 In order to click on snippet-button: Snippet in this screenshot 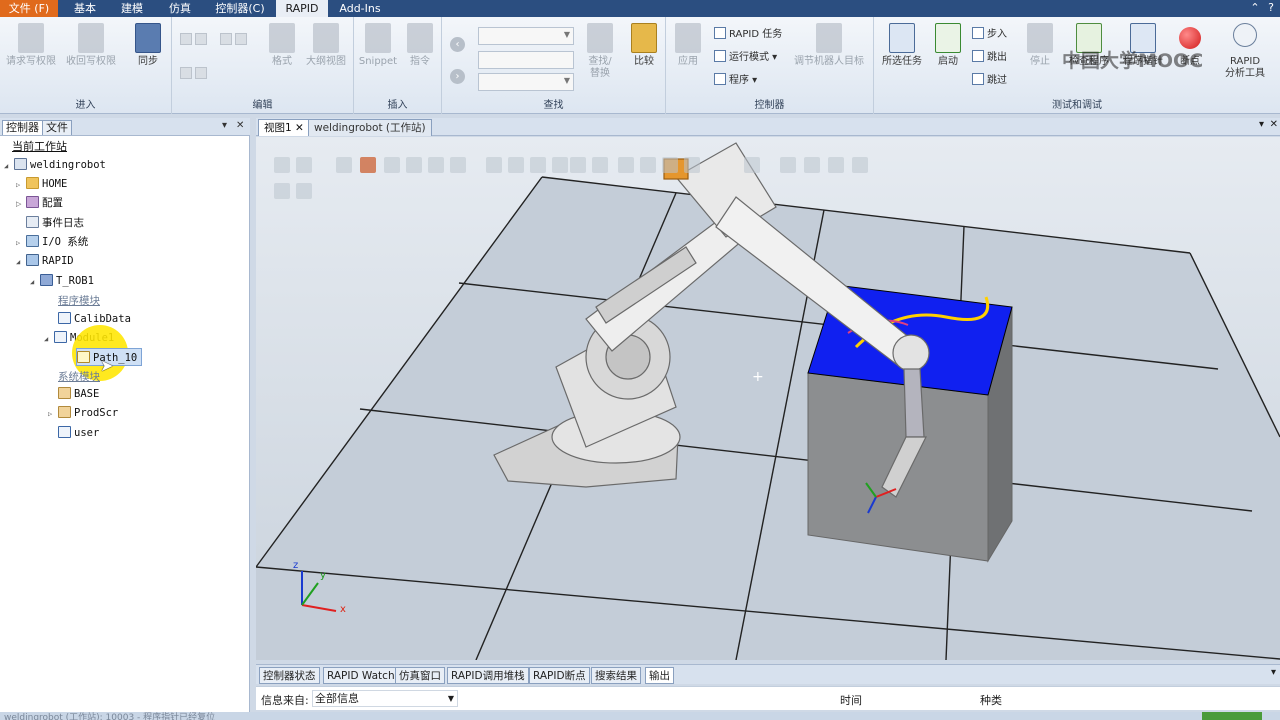, I will do `click(378, 45)`.